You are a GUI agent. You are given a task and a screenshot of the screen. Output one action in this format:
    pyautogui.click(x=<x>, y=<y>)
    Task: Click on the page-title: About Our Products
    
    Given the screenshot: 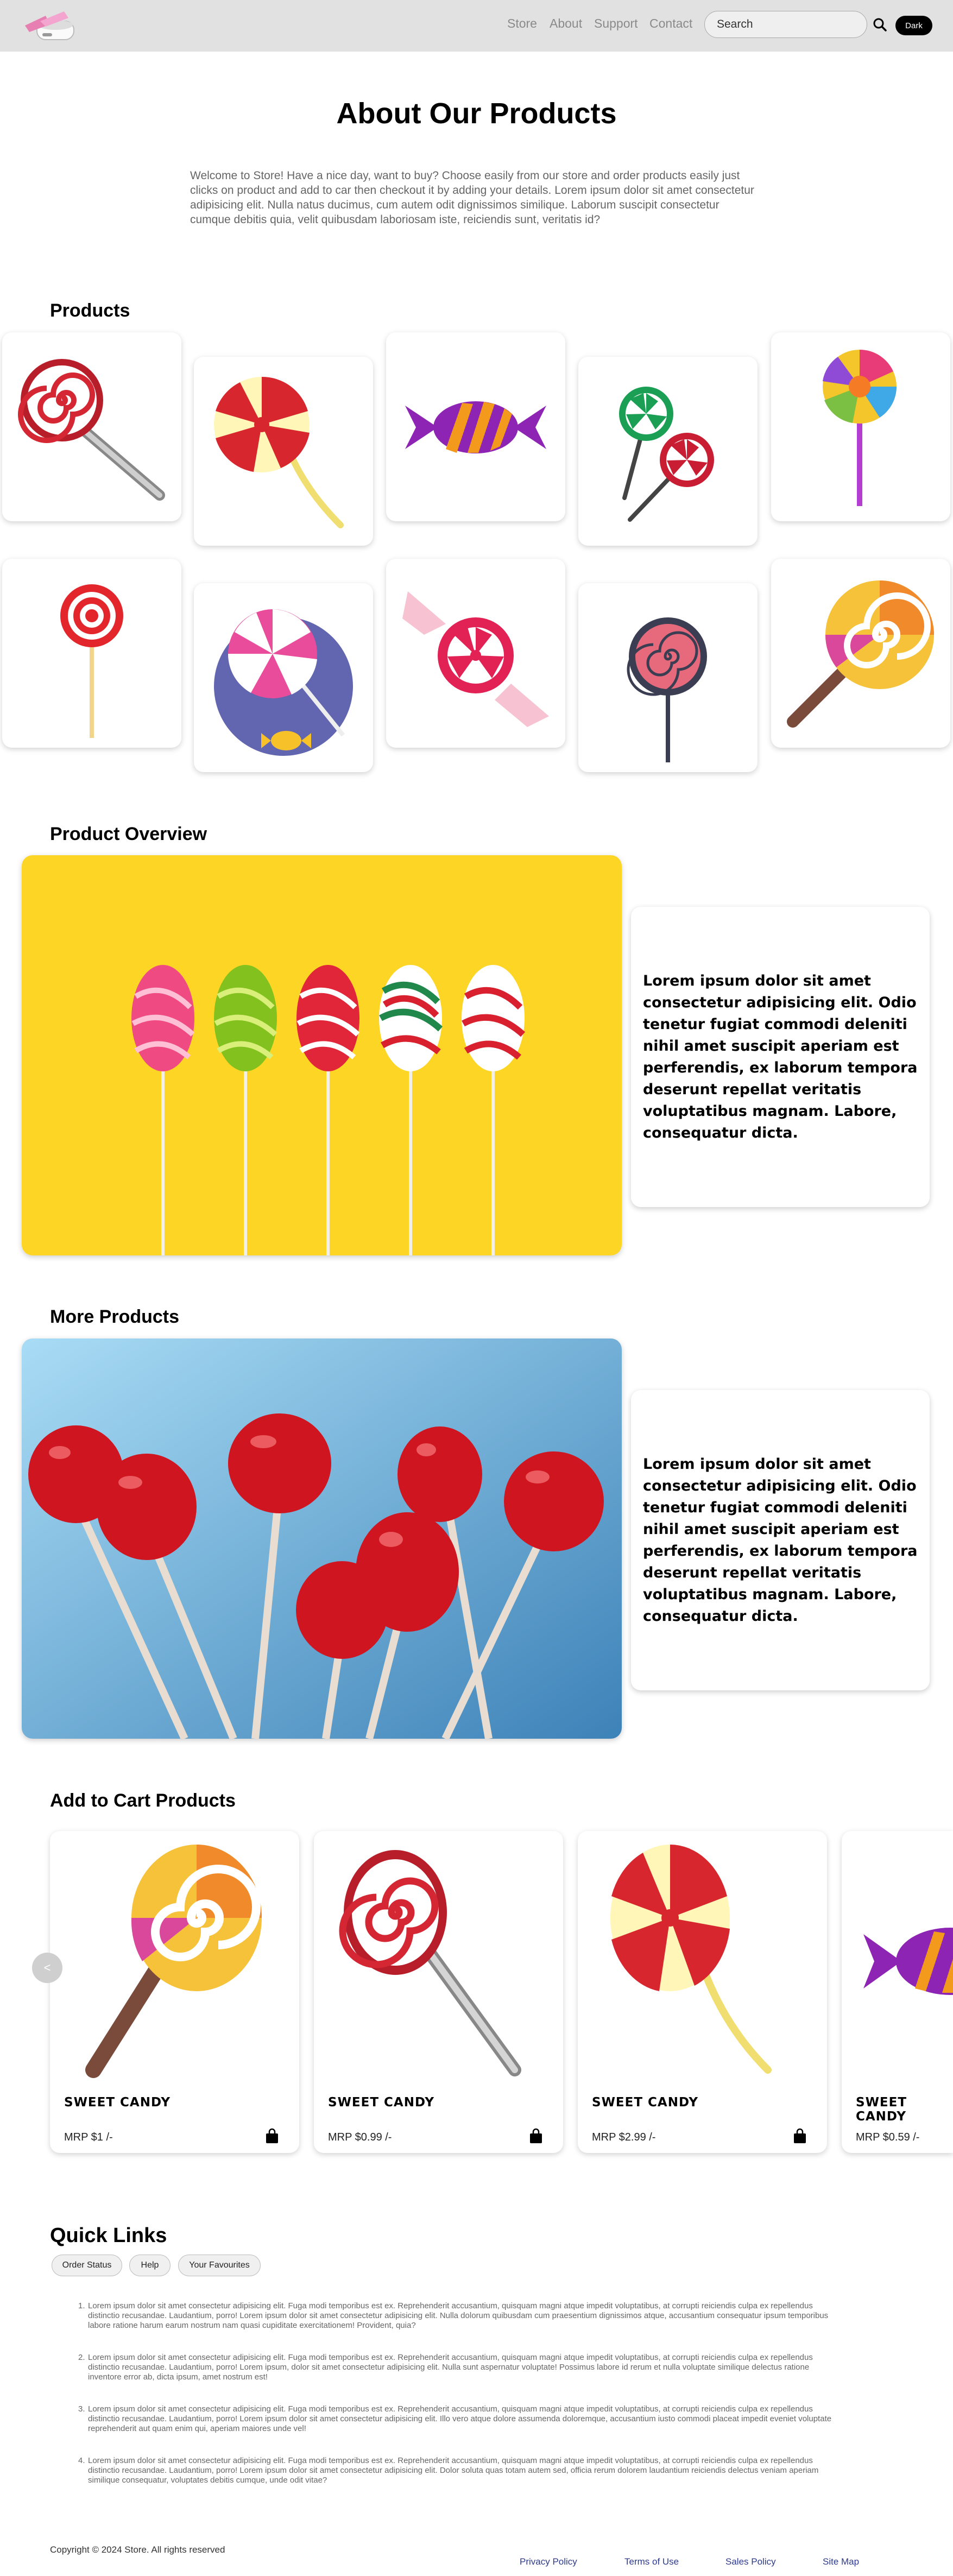 What is the action you would take?
    pyautogui.click(x=476, y=114)
    